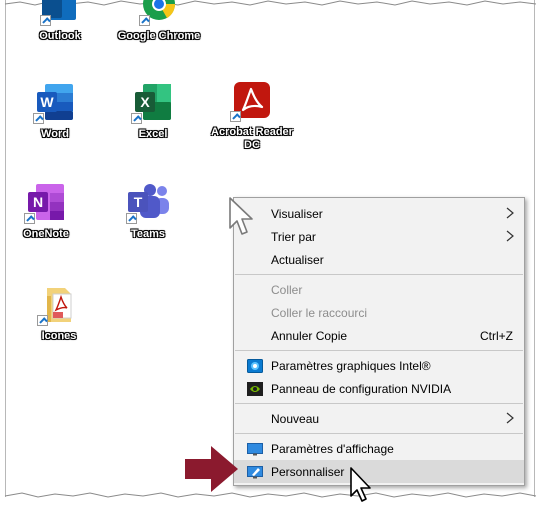 The image size is (541, 505). I want to click on desktop-icon-excel: X Excel, so click(153, 111).